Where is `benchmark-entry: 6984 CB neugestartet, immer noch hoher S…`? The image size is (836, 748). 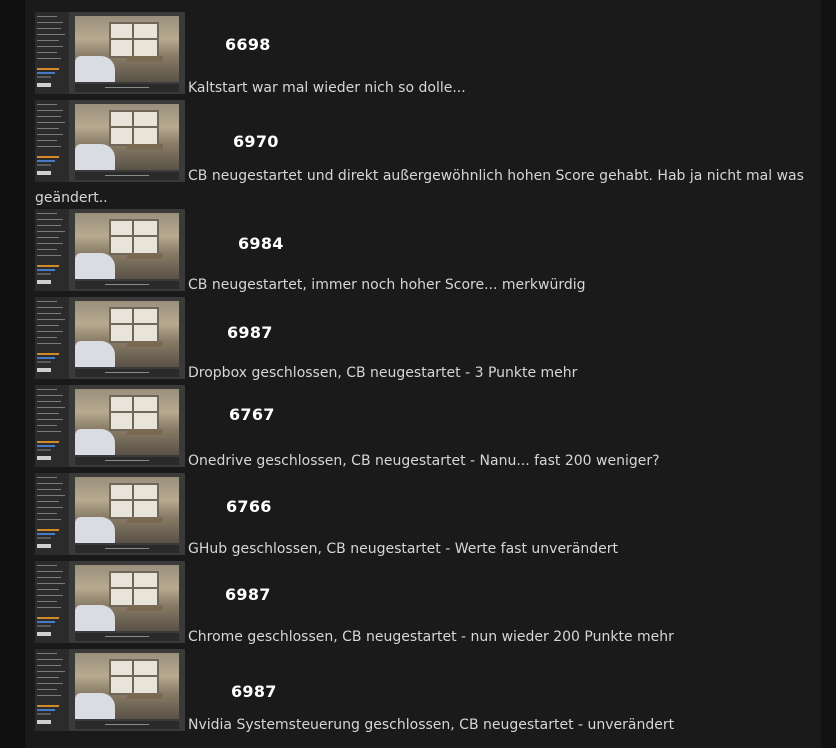 benchmark-entry: 6984 CB neugestartet, immer noch hoher S… is located at coordinates (425, 251).